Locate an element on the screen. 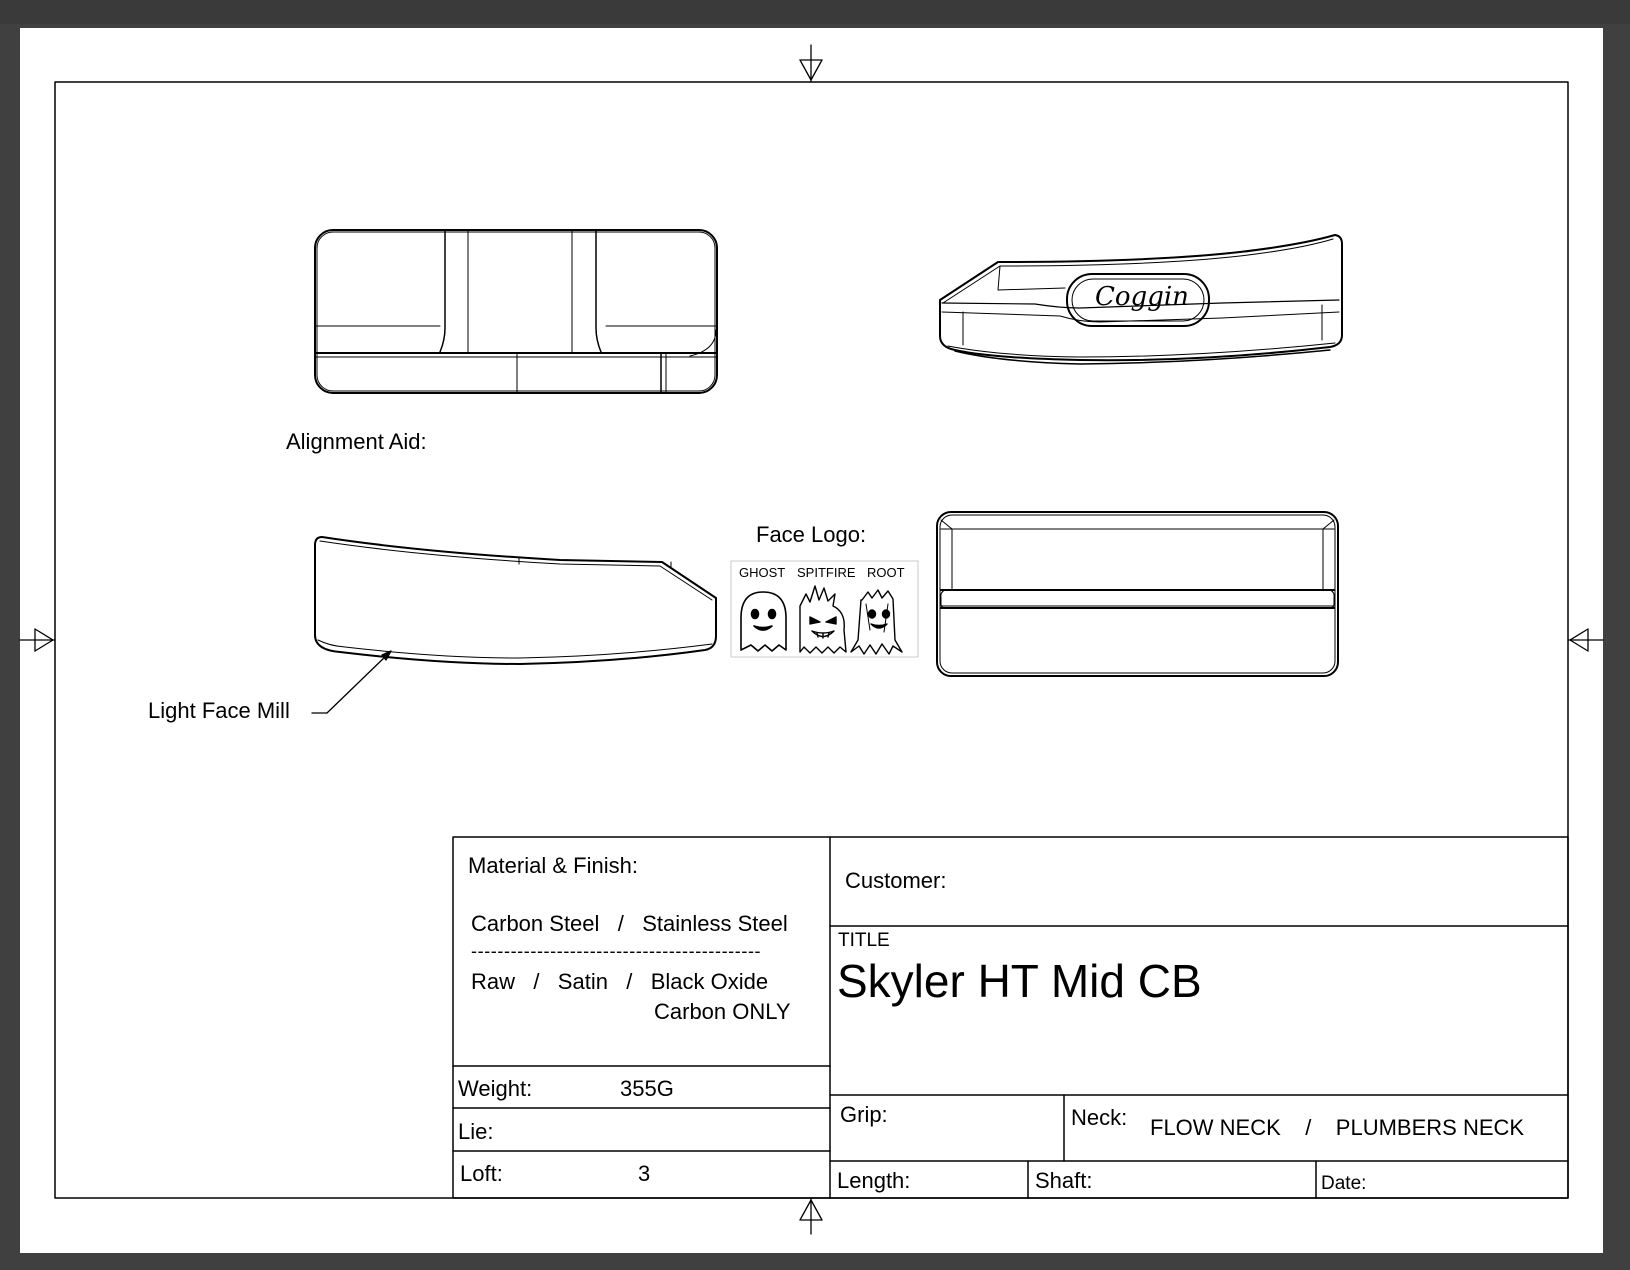  material-options: Carbon Steel / Stainless Steel is located at coordinates (629, 923).